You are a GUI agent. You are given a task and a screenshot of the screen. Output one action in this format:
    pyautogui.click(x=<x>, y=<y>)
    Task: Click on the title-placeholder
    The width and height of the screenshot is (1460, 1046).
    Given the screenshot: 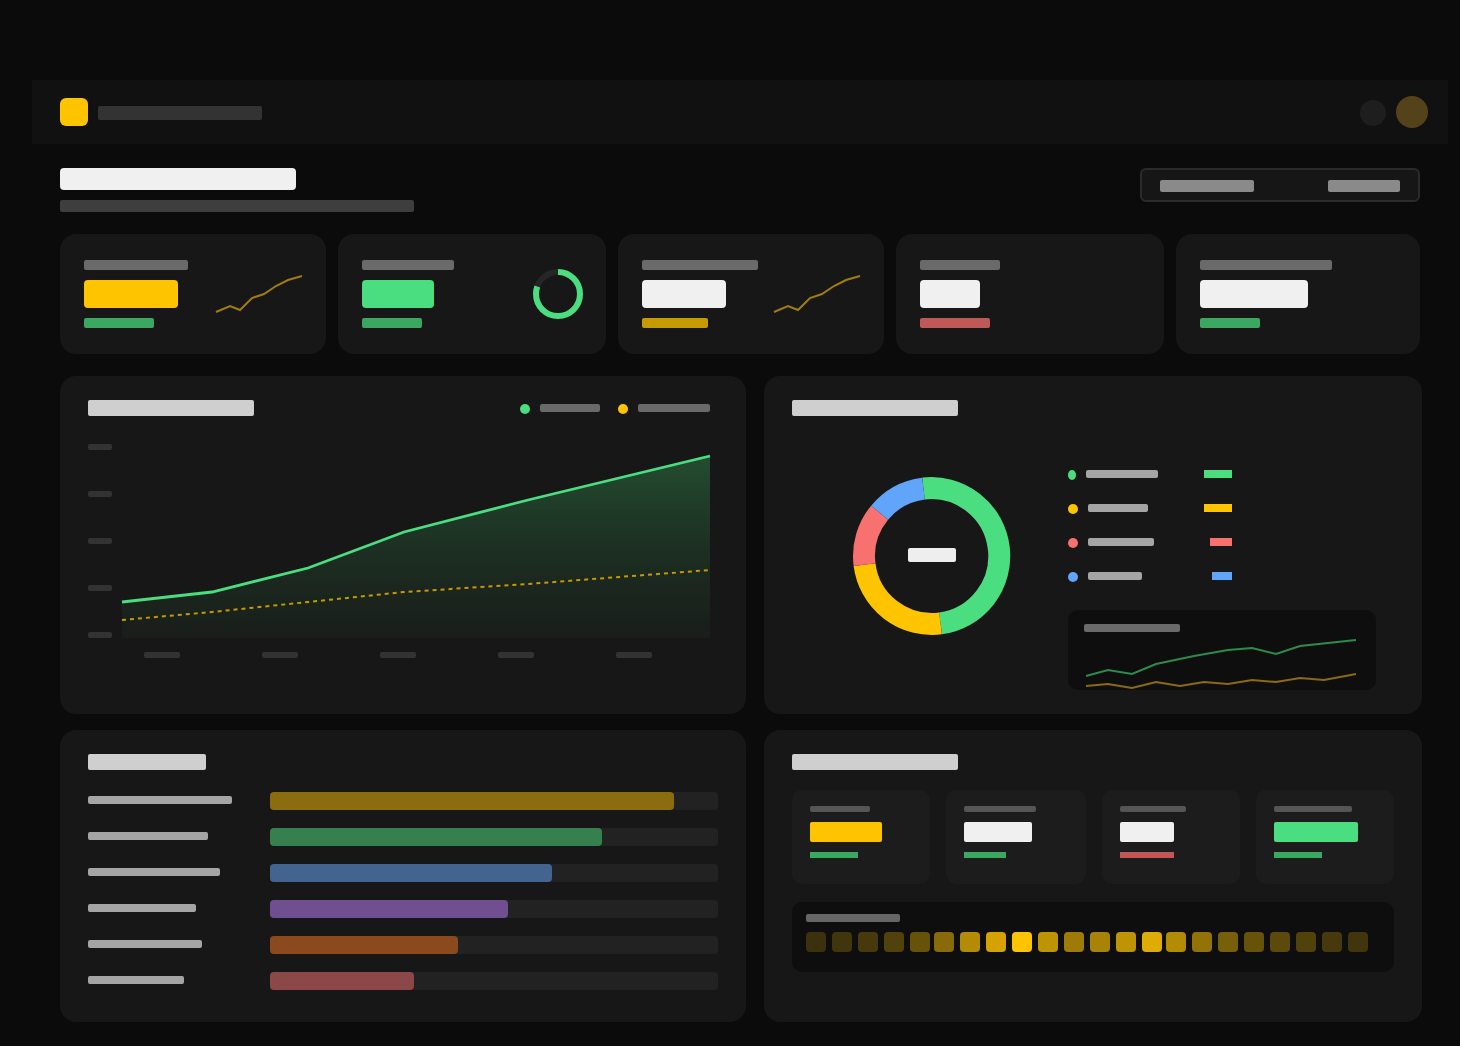 What is the action you would take?
    pyautogui.click(x=147, y=762)
    